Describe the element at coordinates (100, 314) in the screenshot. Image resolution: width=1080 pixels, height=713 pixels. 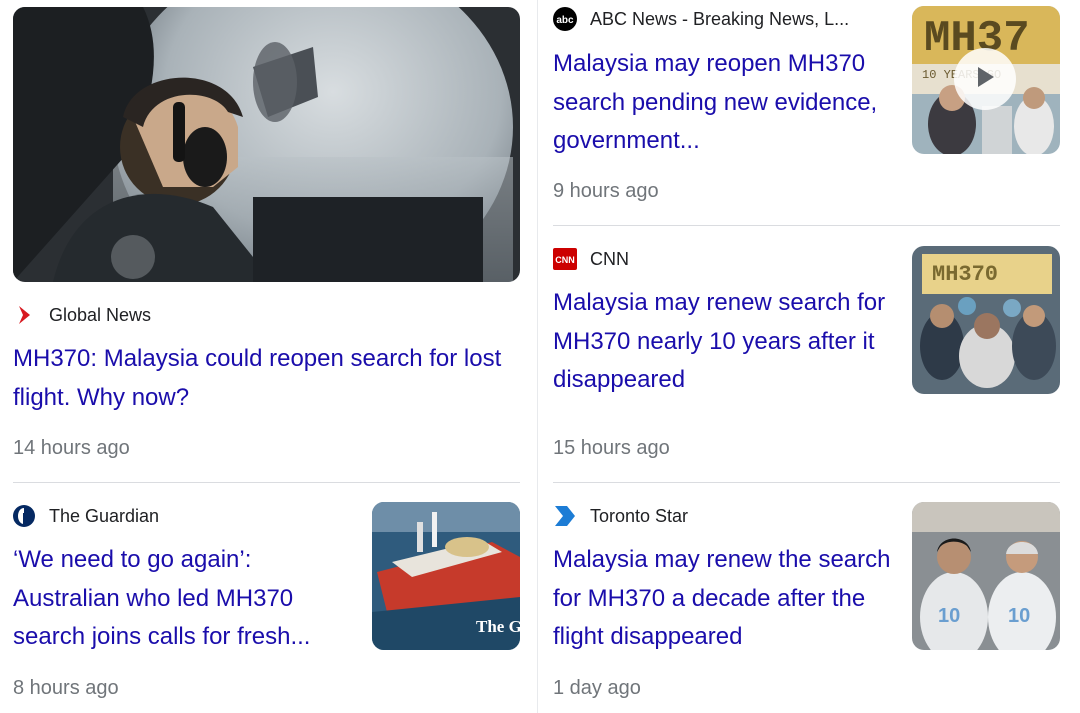
I see `source-name: Global News` at that location.